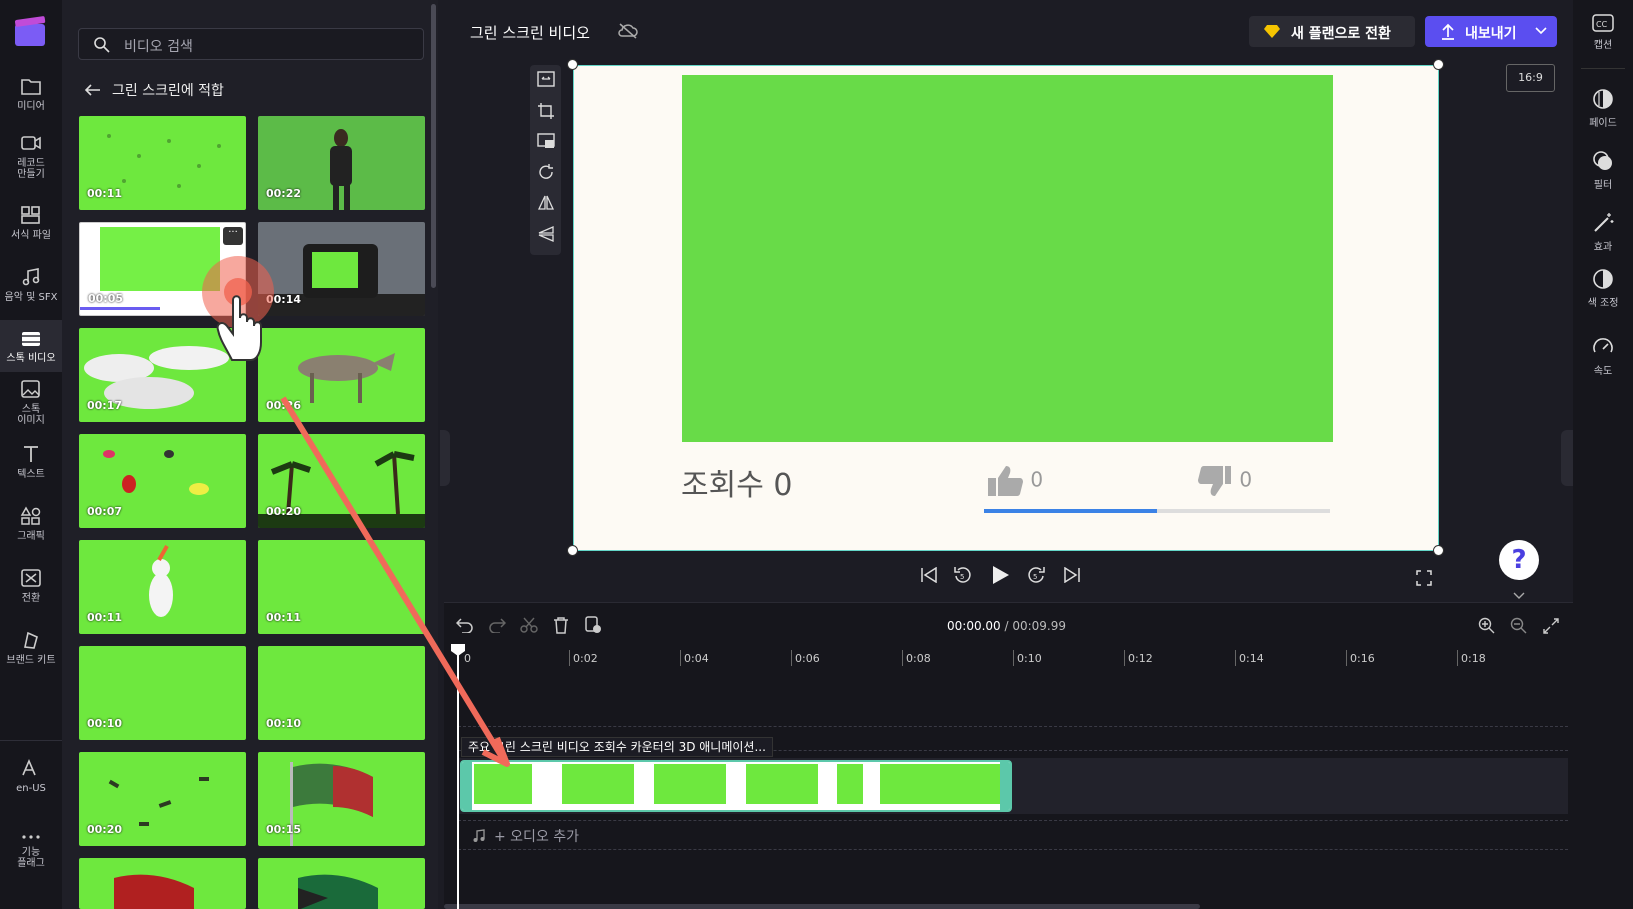 The height and width of the screenshot is (909, 1633). Describe the element at coordinates (467, 786) in the screenshot. I see `clip-trim-handle-left` at that location.